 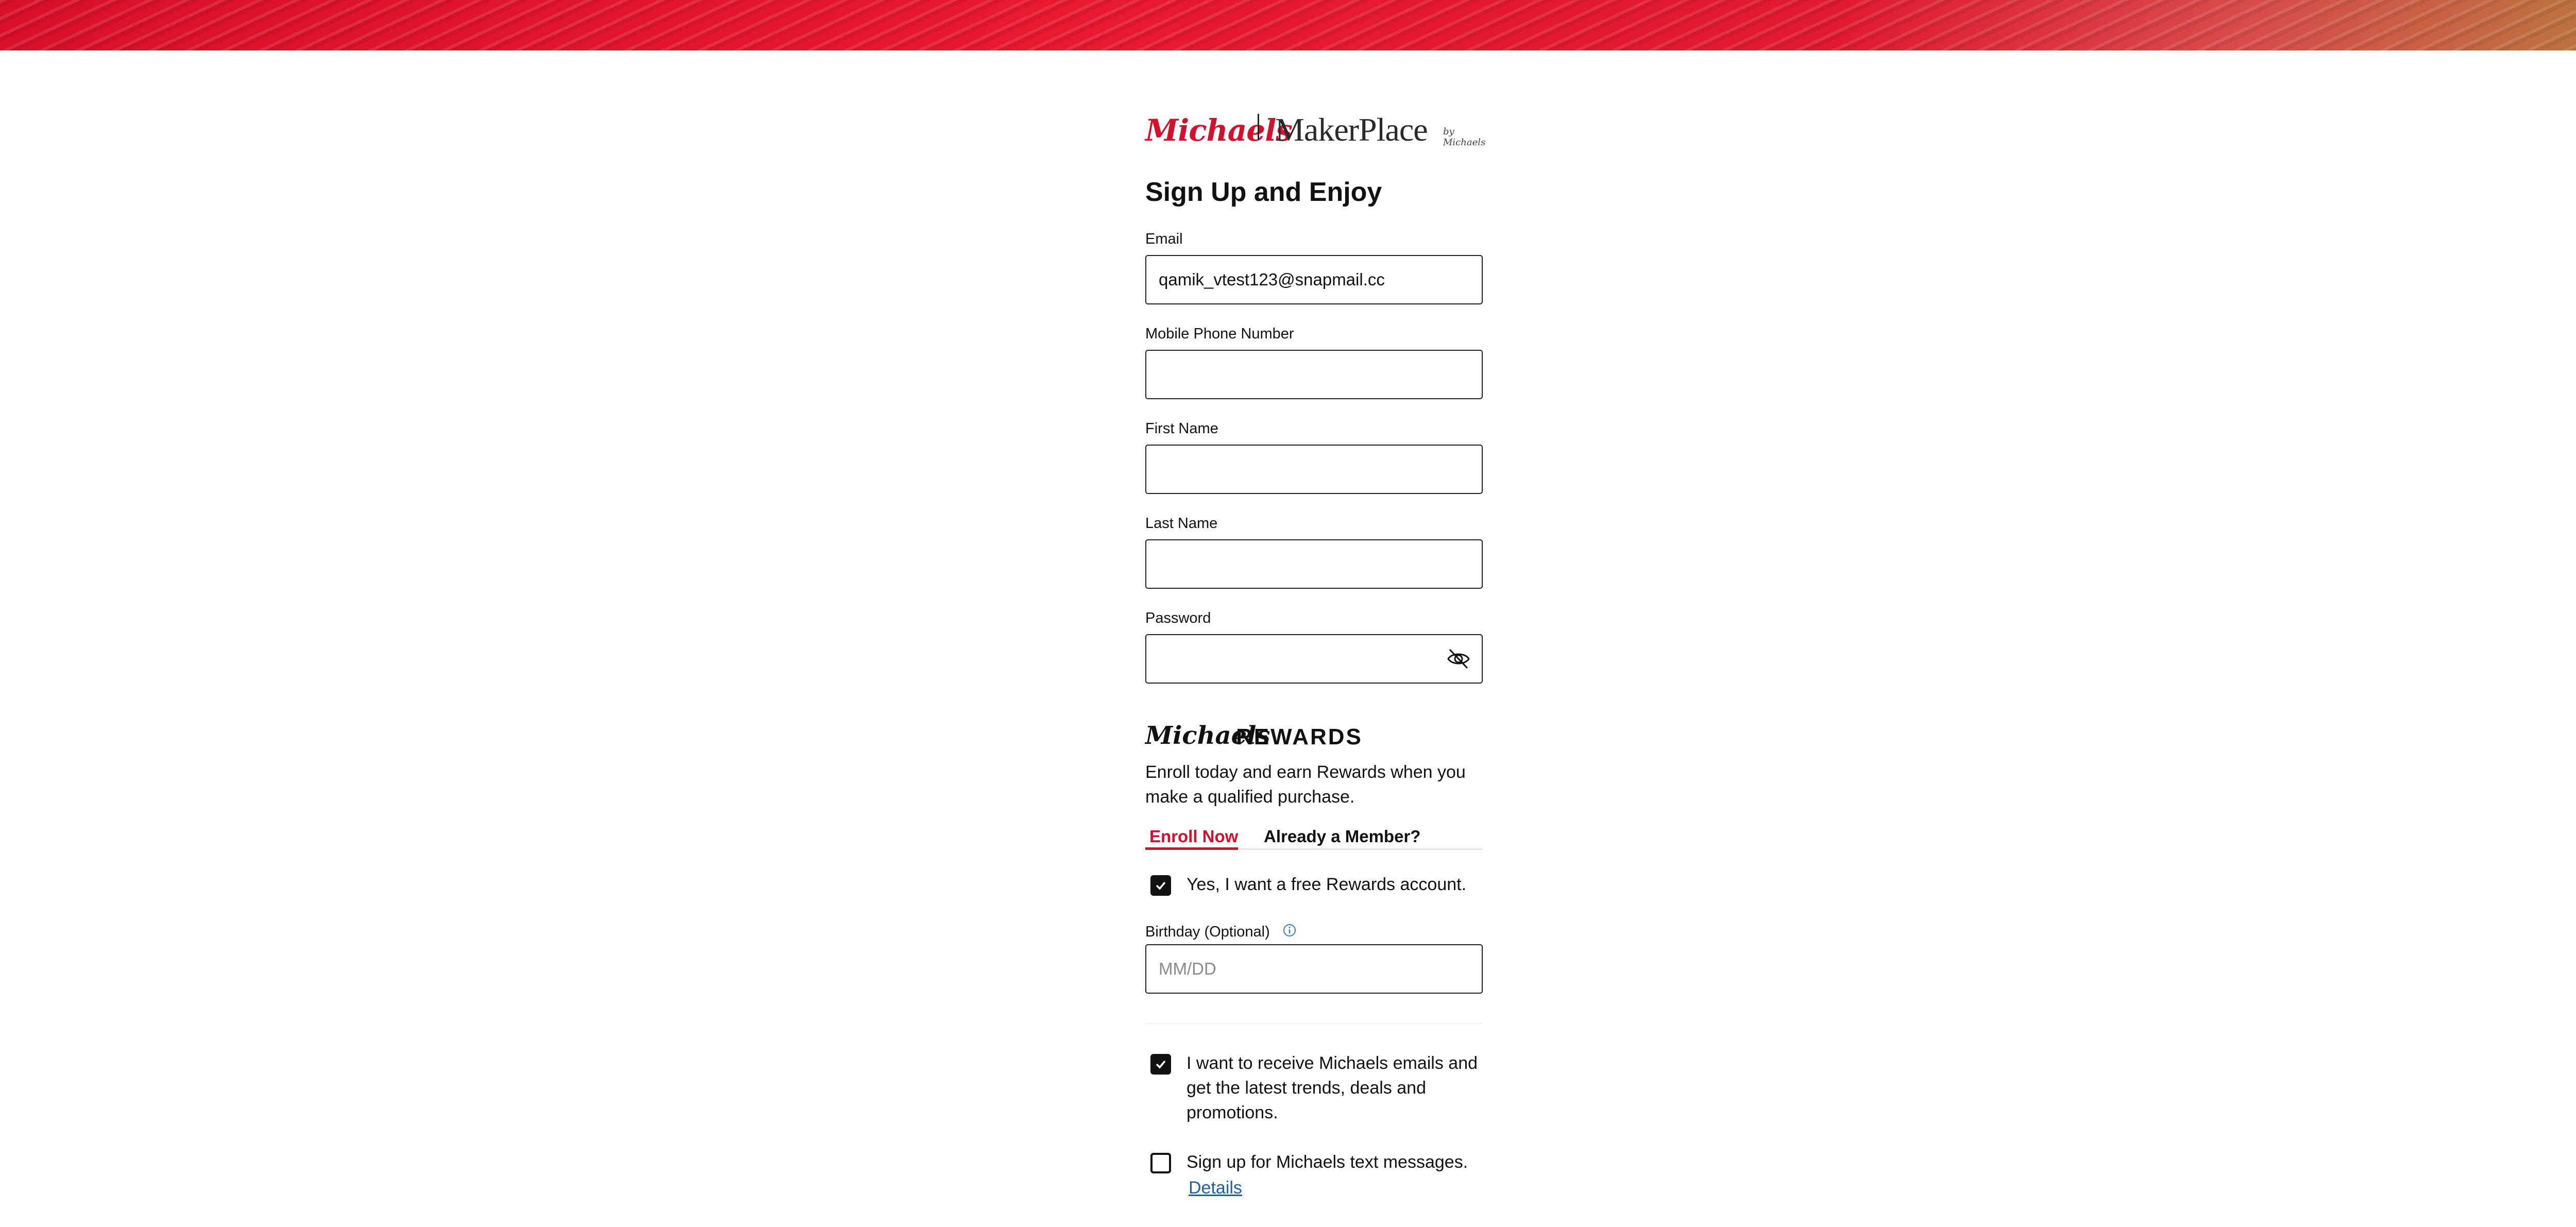 What do you see at coordinates (1258, 127) in the screenshot?
I see `logo-divider` at bounding box center [1258, 127].